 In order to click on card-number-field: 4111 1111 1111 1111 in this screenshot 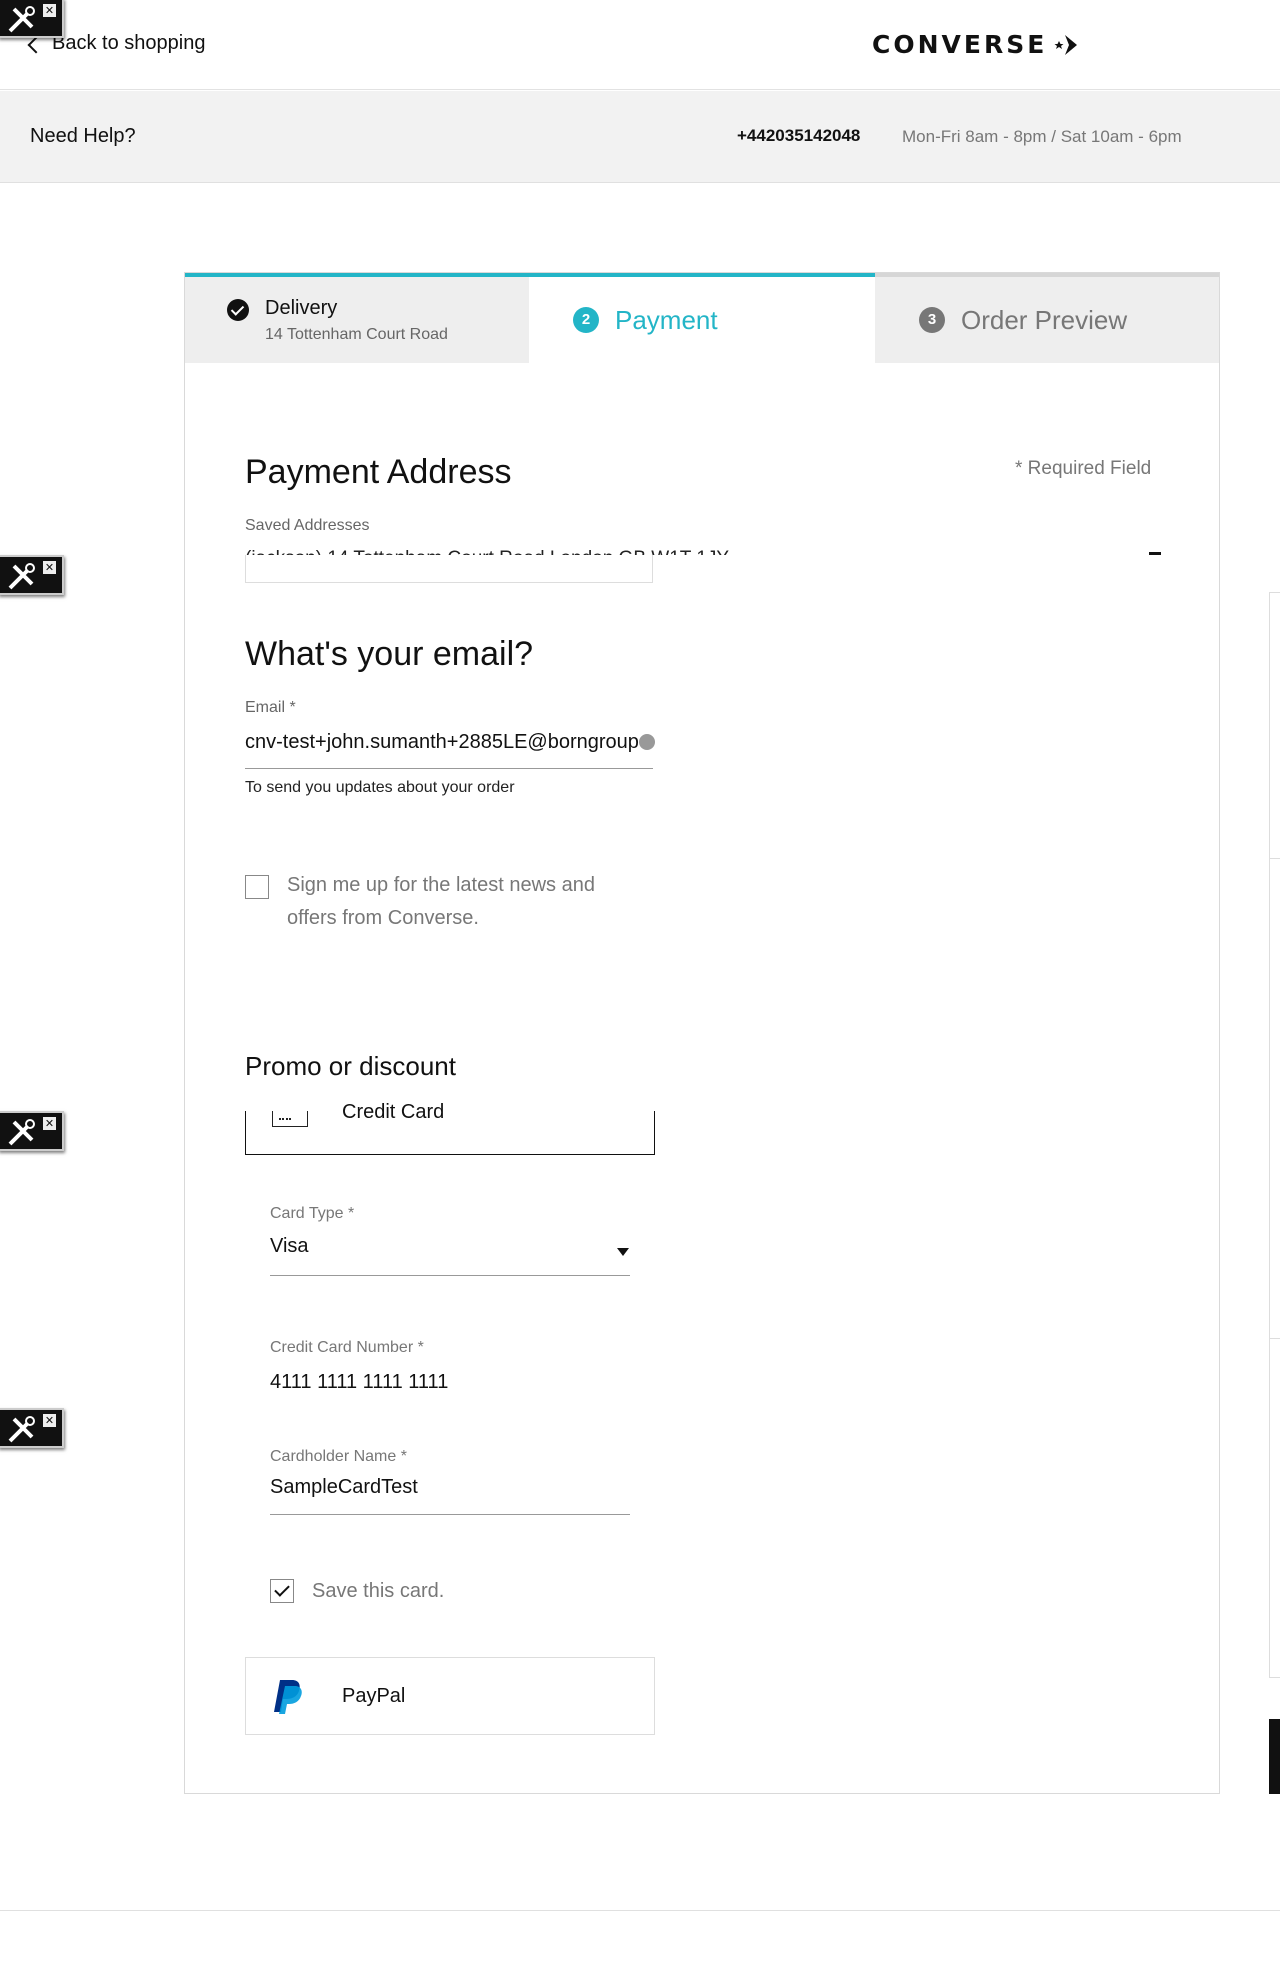, I will do `click(450, 1382)`.